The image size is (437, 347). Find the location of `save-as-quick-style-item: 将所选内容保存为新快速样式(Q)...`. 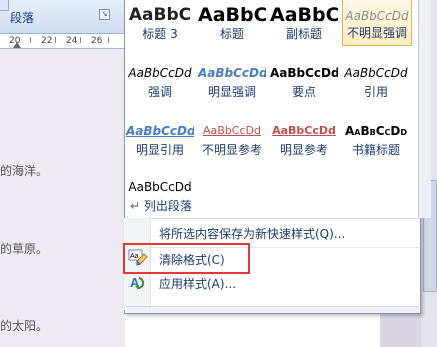

save-as-quick-style-item: 将所选内容保存为新快速样式(Q)... is located at coordinates (284, 234).